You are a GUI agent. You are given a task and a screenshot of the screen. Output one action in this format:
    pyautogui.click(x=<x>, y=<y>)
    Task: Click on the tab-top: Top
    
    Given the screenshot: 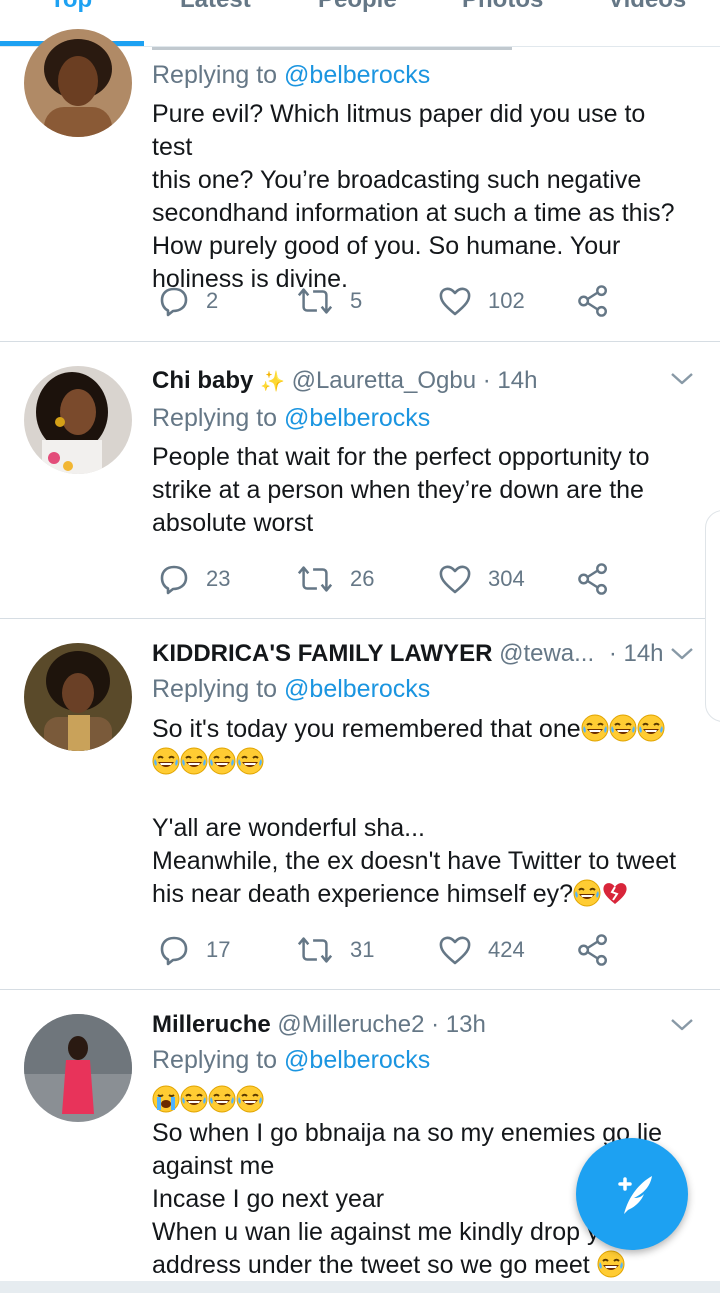 What is the action you would take?
    pyautogui.click(x=71, y=7)
    